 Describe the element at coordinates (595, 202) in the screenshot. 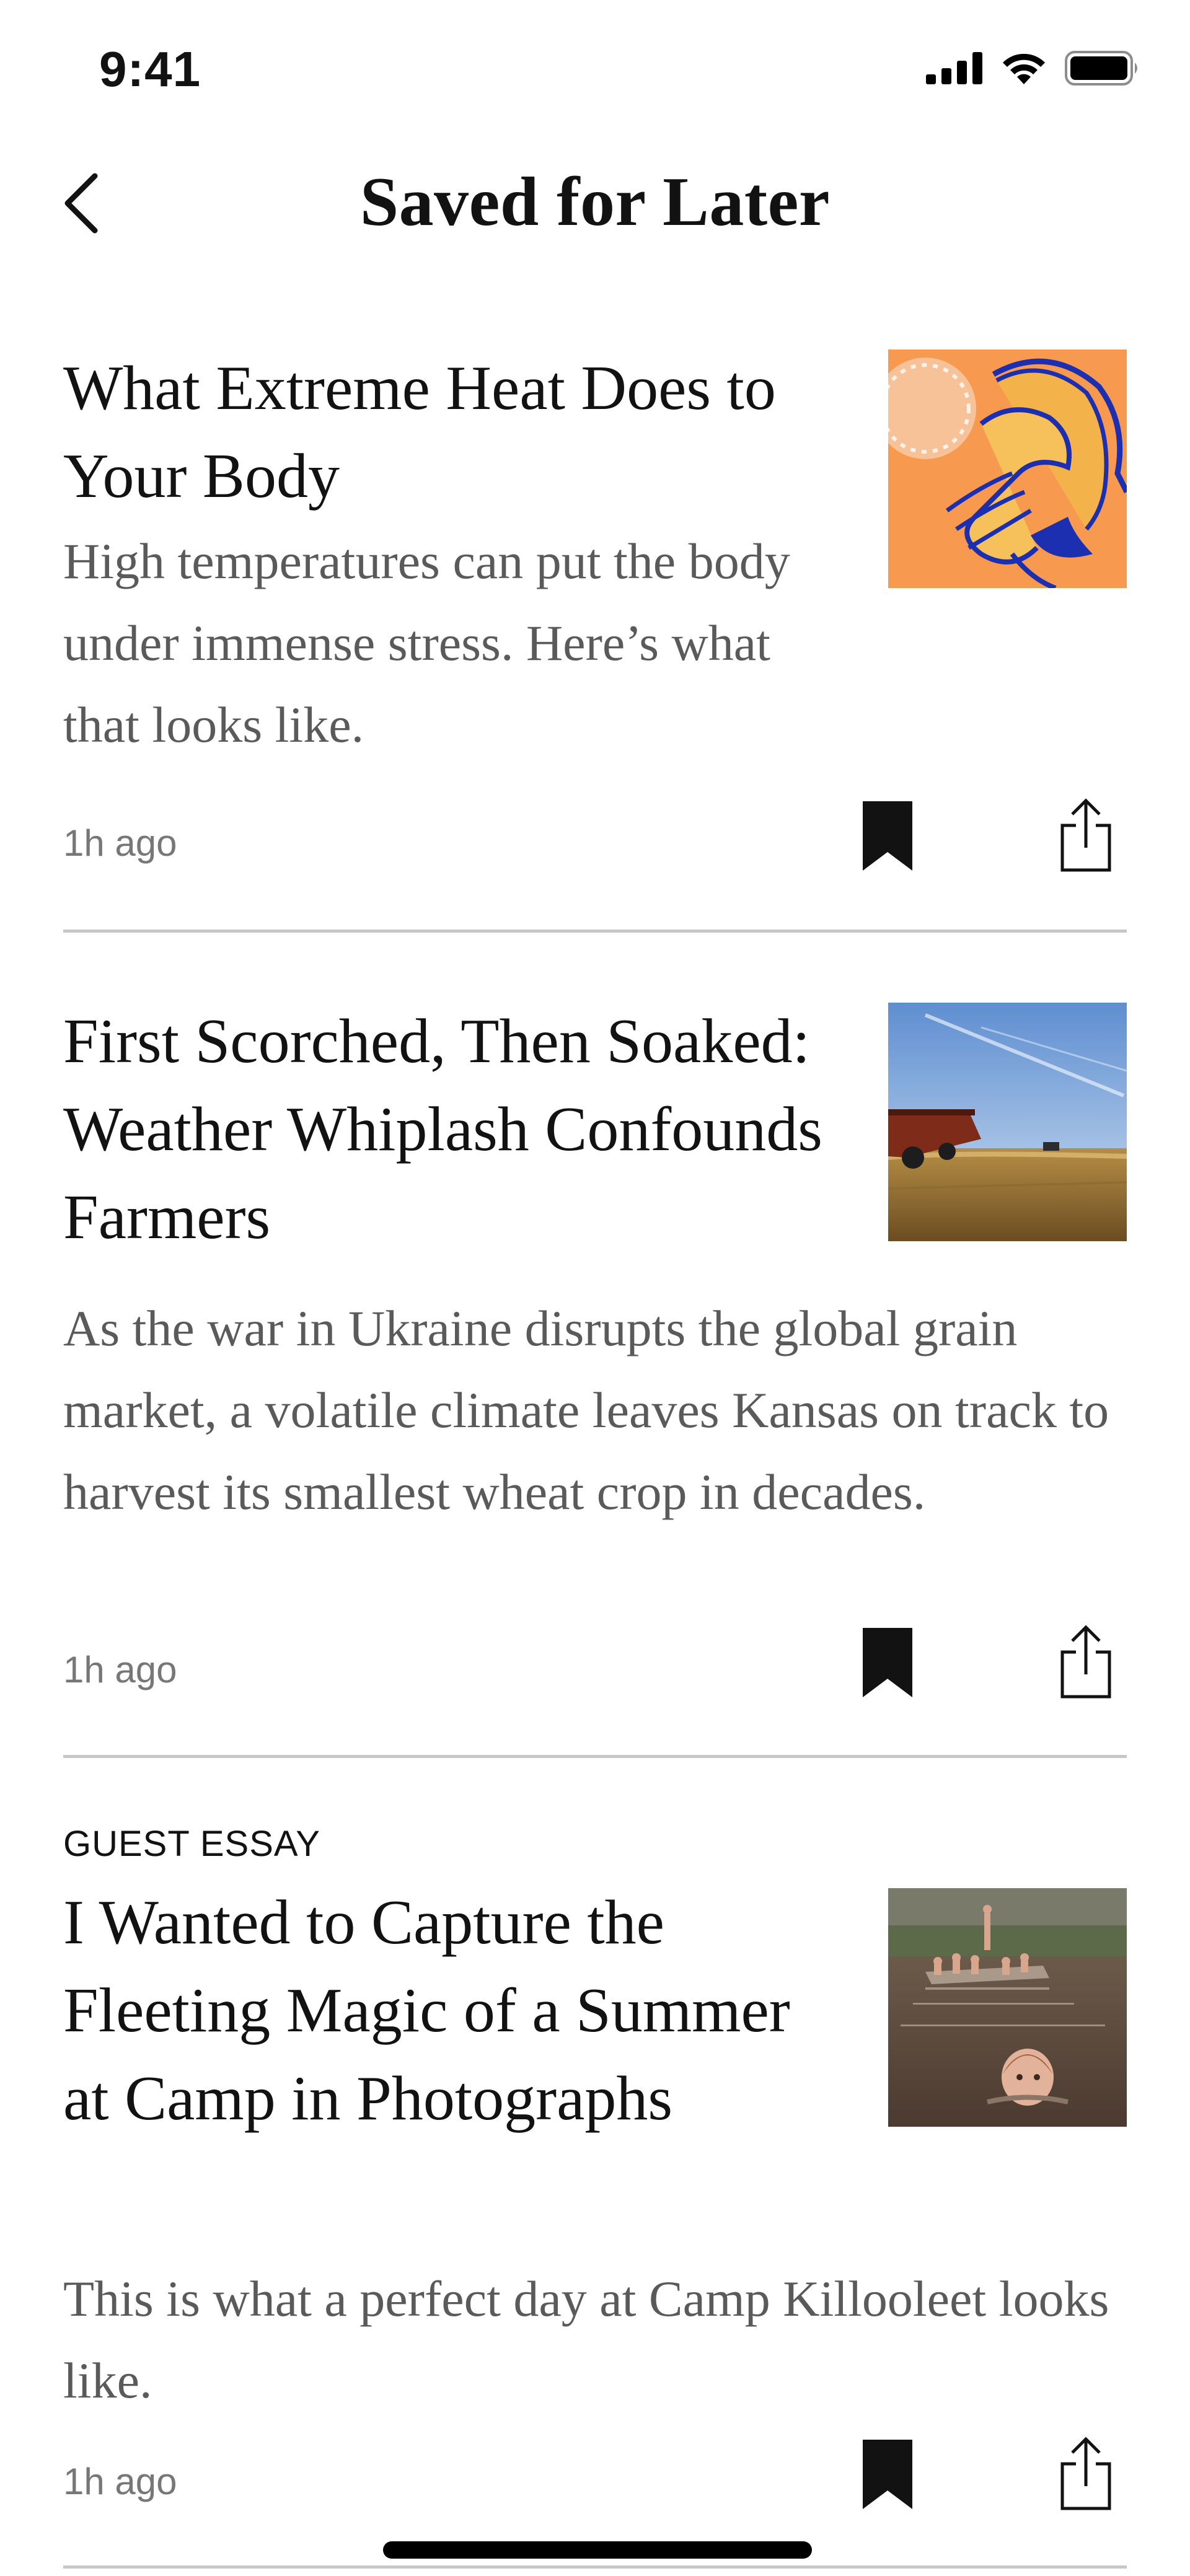

I see `page-title: Saved for Later` at that location.